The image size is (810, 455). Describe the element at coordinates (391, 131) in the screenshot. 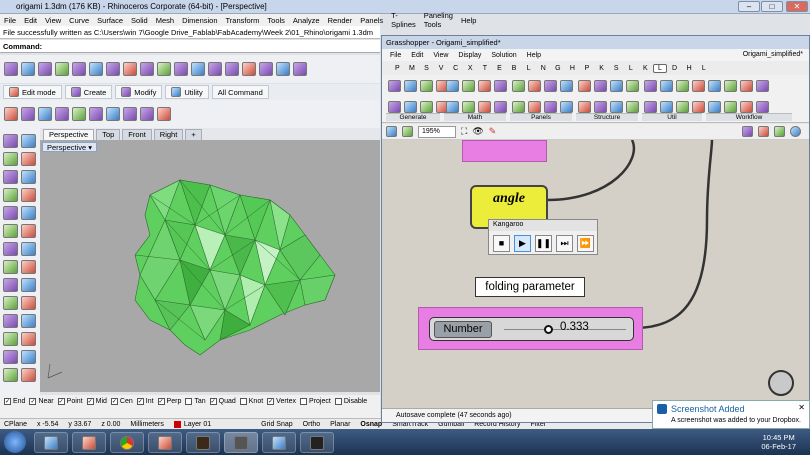

I see `open-icon` at that location.